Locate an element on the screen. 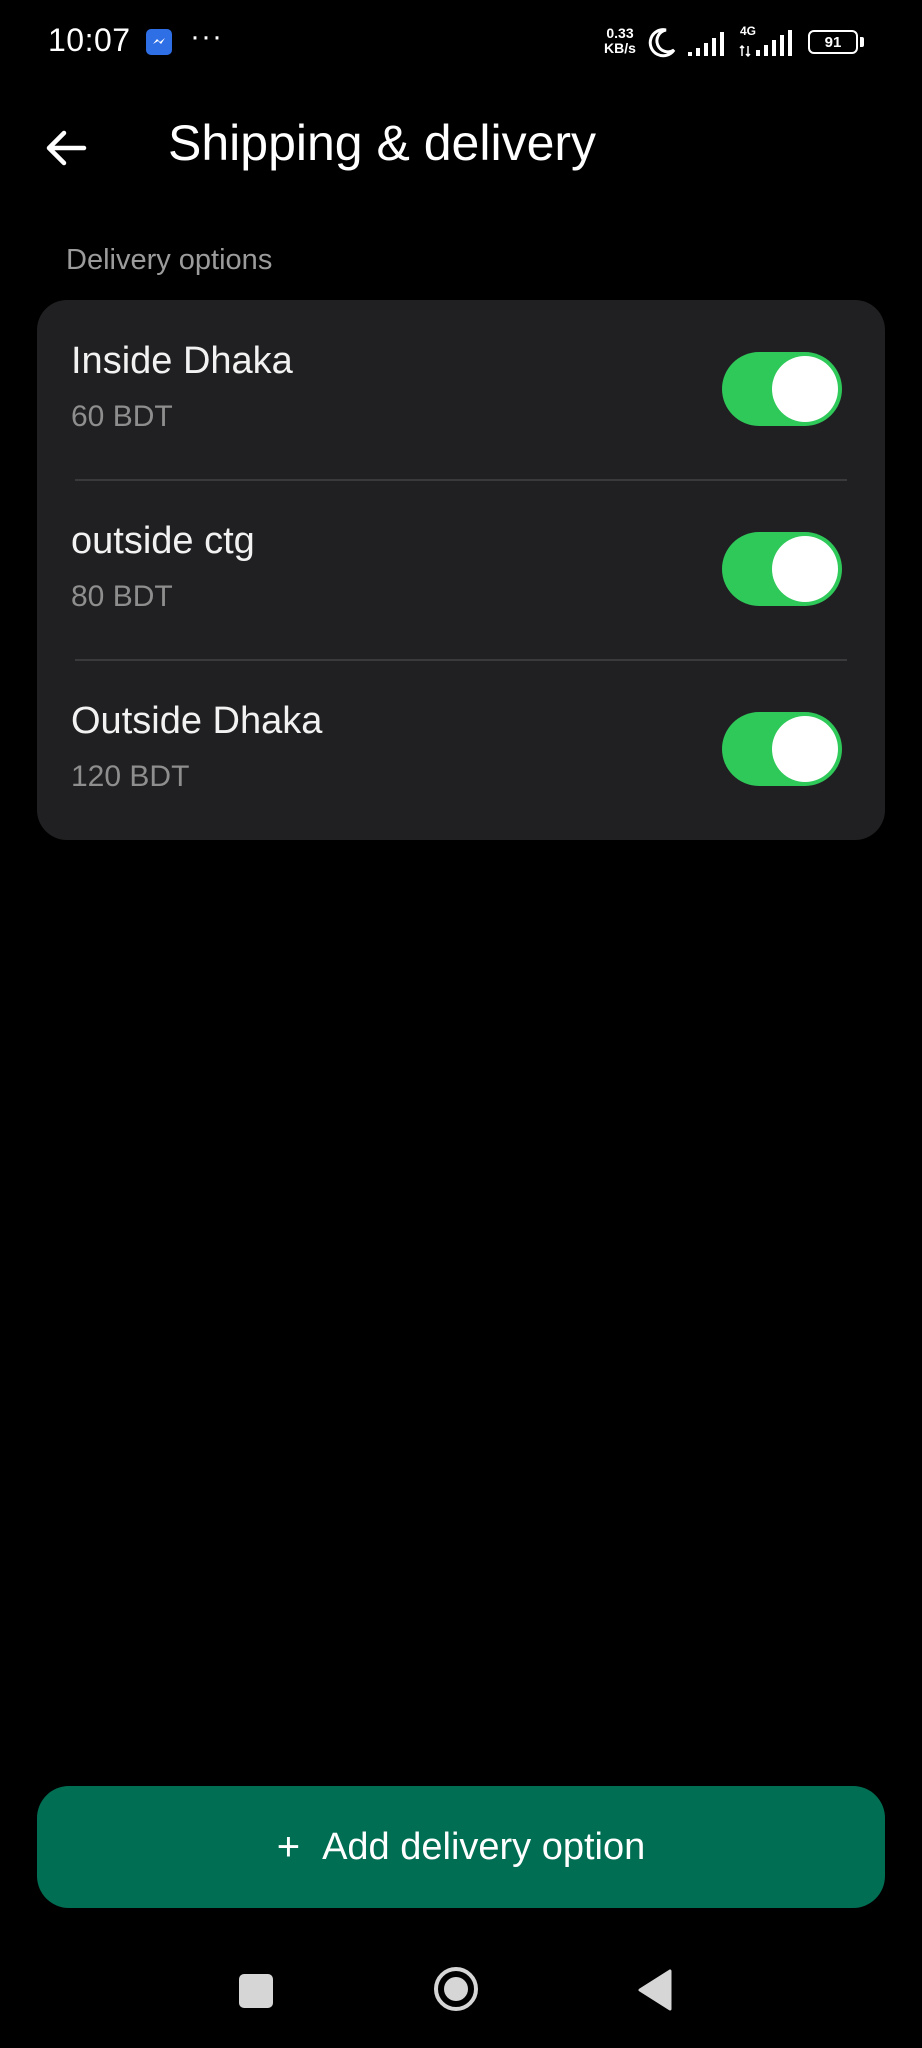 This screenshot has width=922, height=2048. circle-icon is located at coordinates (456, 1989).